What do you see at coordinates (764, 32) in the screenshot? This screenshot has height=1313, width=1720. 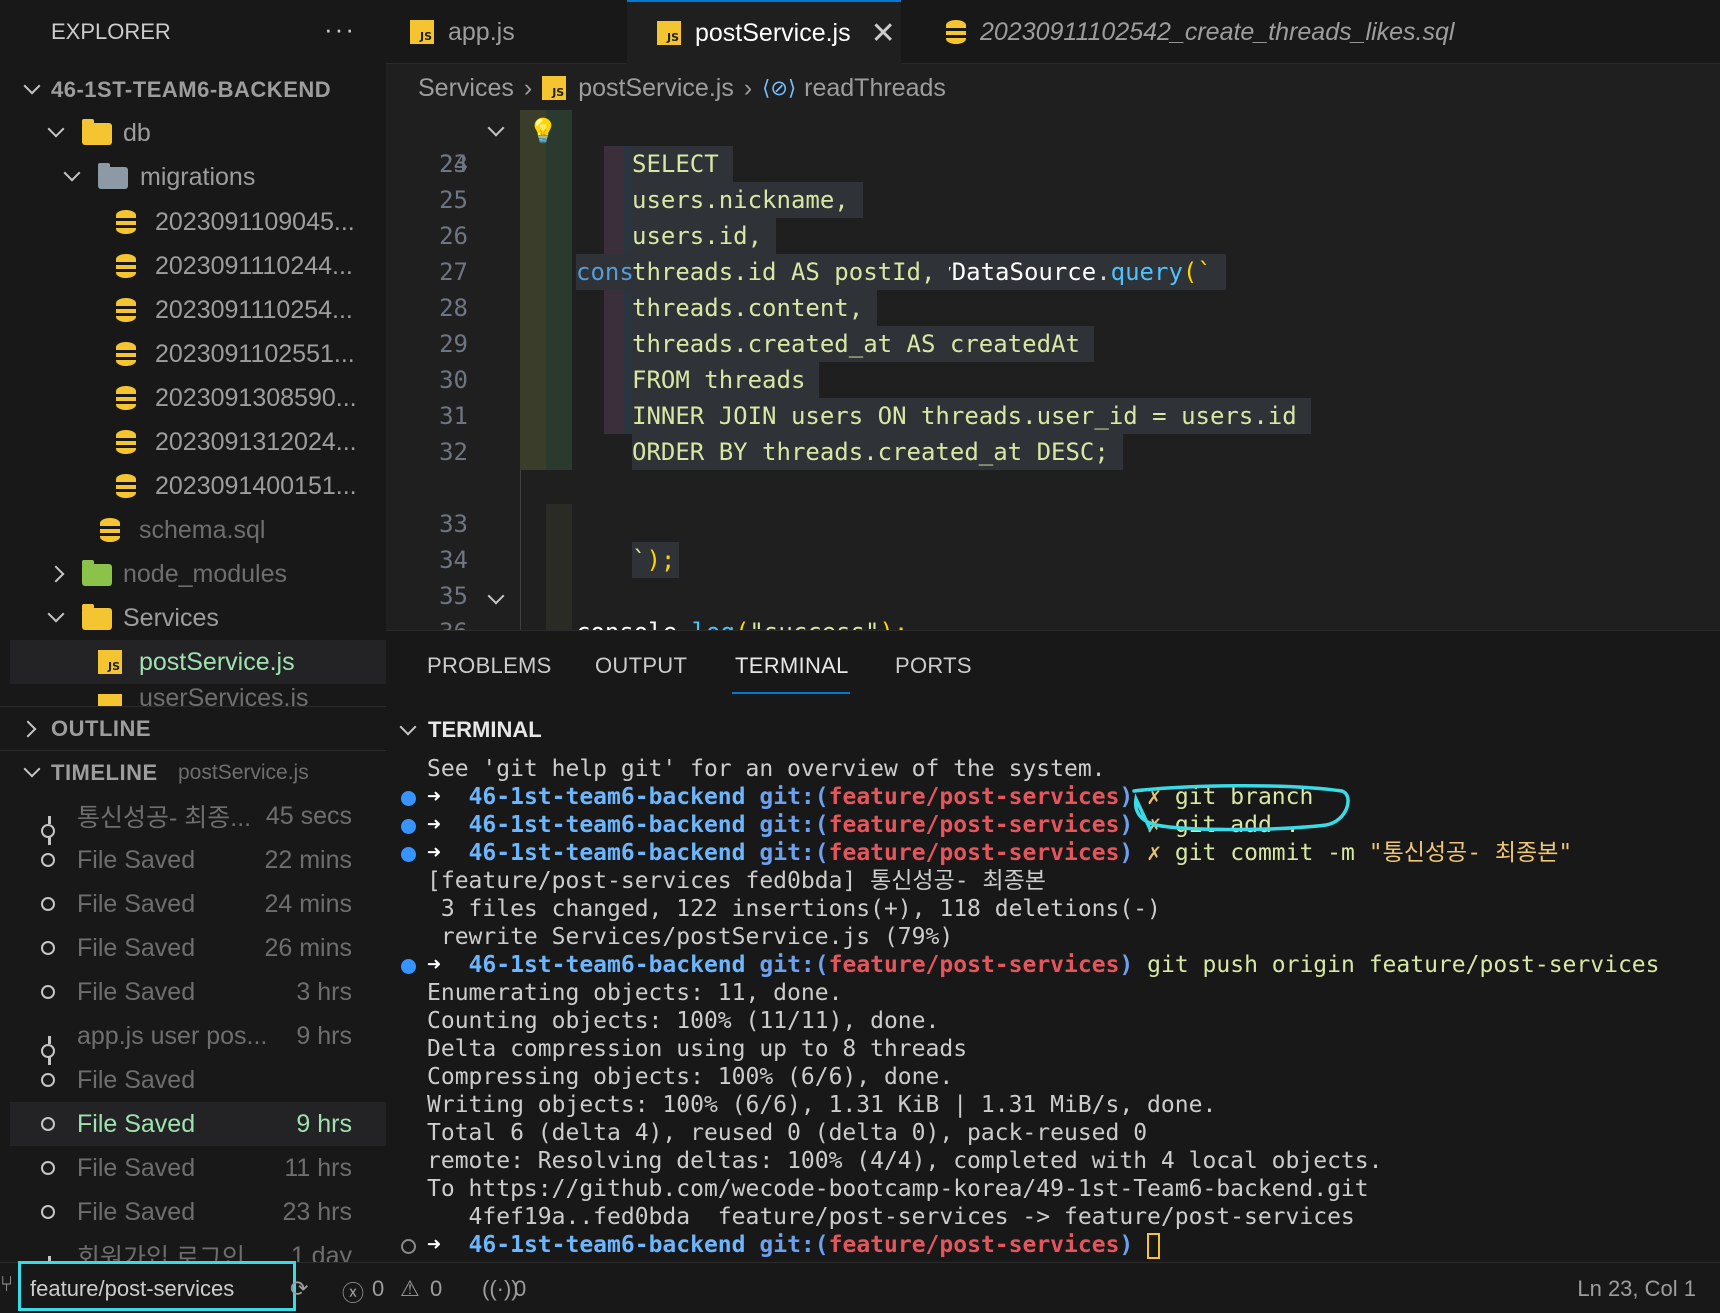 I see `tab-post-service: JS postService.js ✕` at bounding box center [764, 32].